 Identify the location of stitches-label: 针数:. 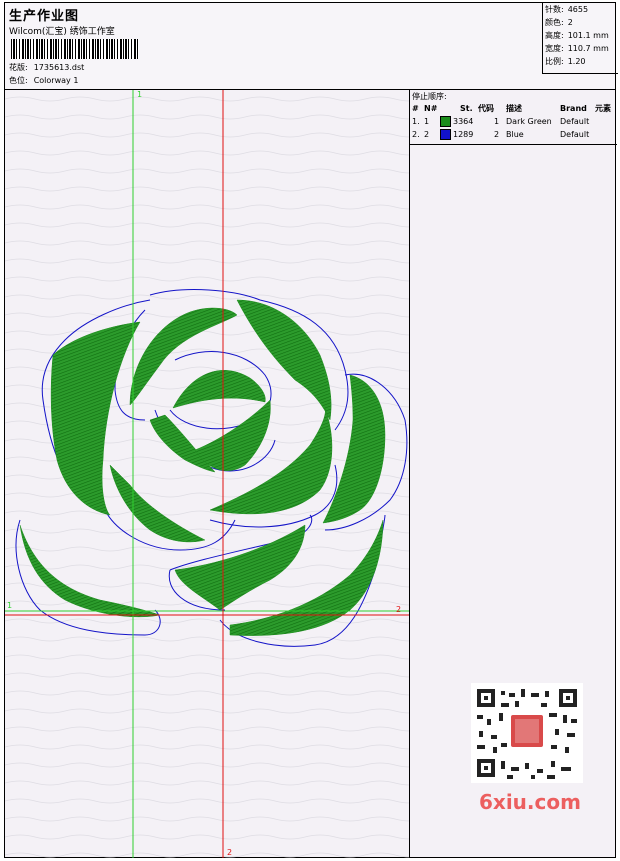
(554, 9).